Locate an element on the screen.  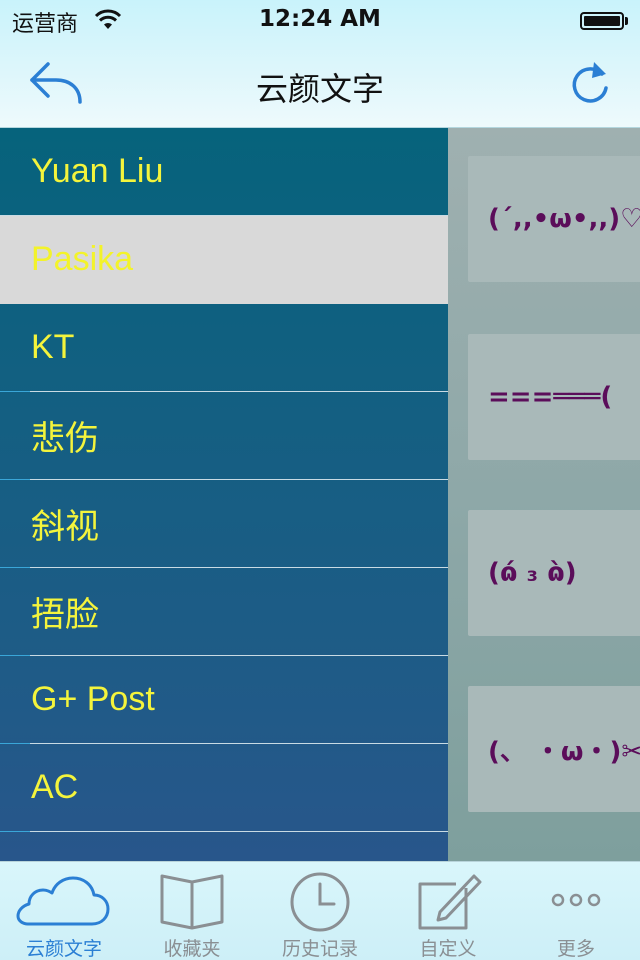
more-icon is located at coordinates (576, 900).